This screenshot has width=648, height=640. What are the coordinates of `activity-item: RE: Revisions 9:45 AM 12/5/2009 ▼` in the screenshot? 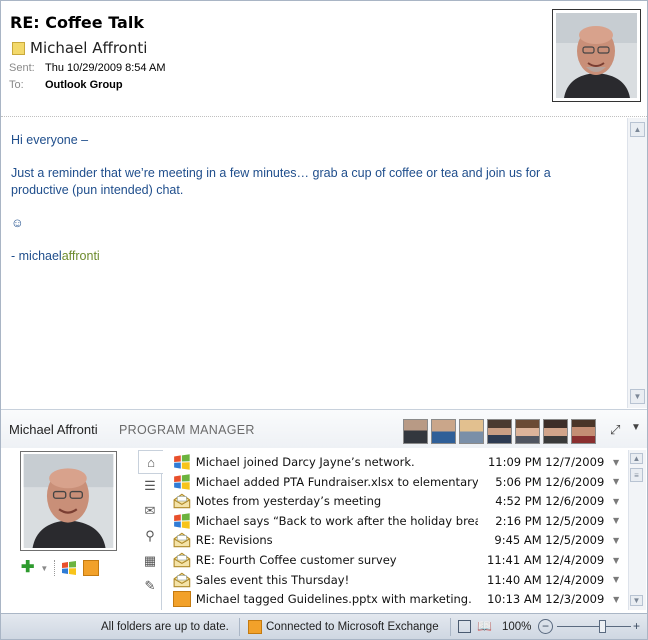 It's located at (397, 540).